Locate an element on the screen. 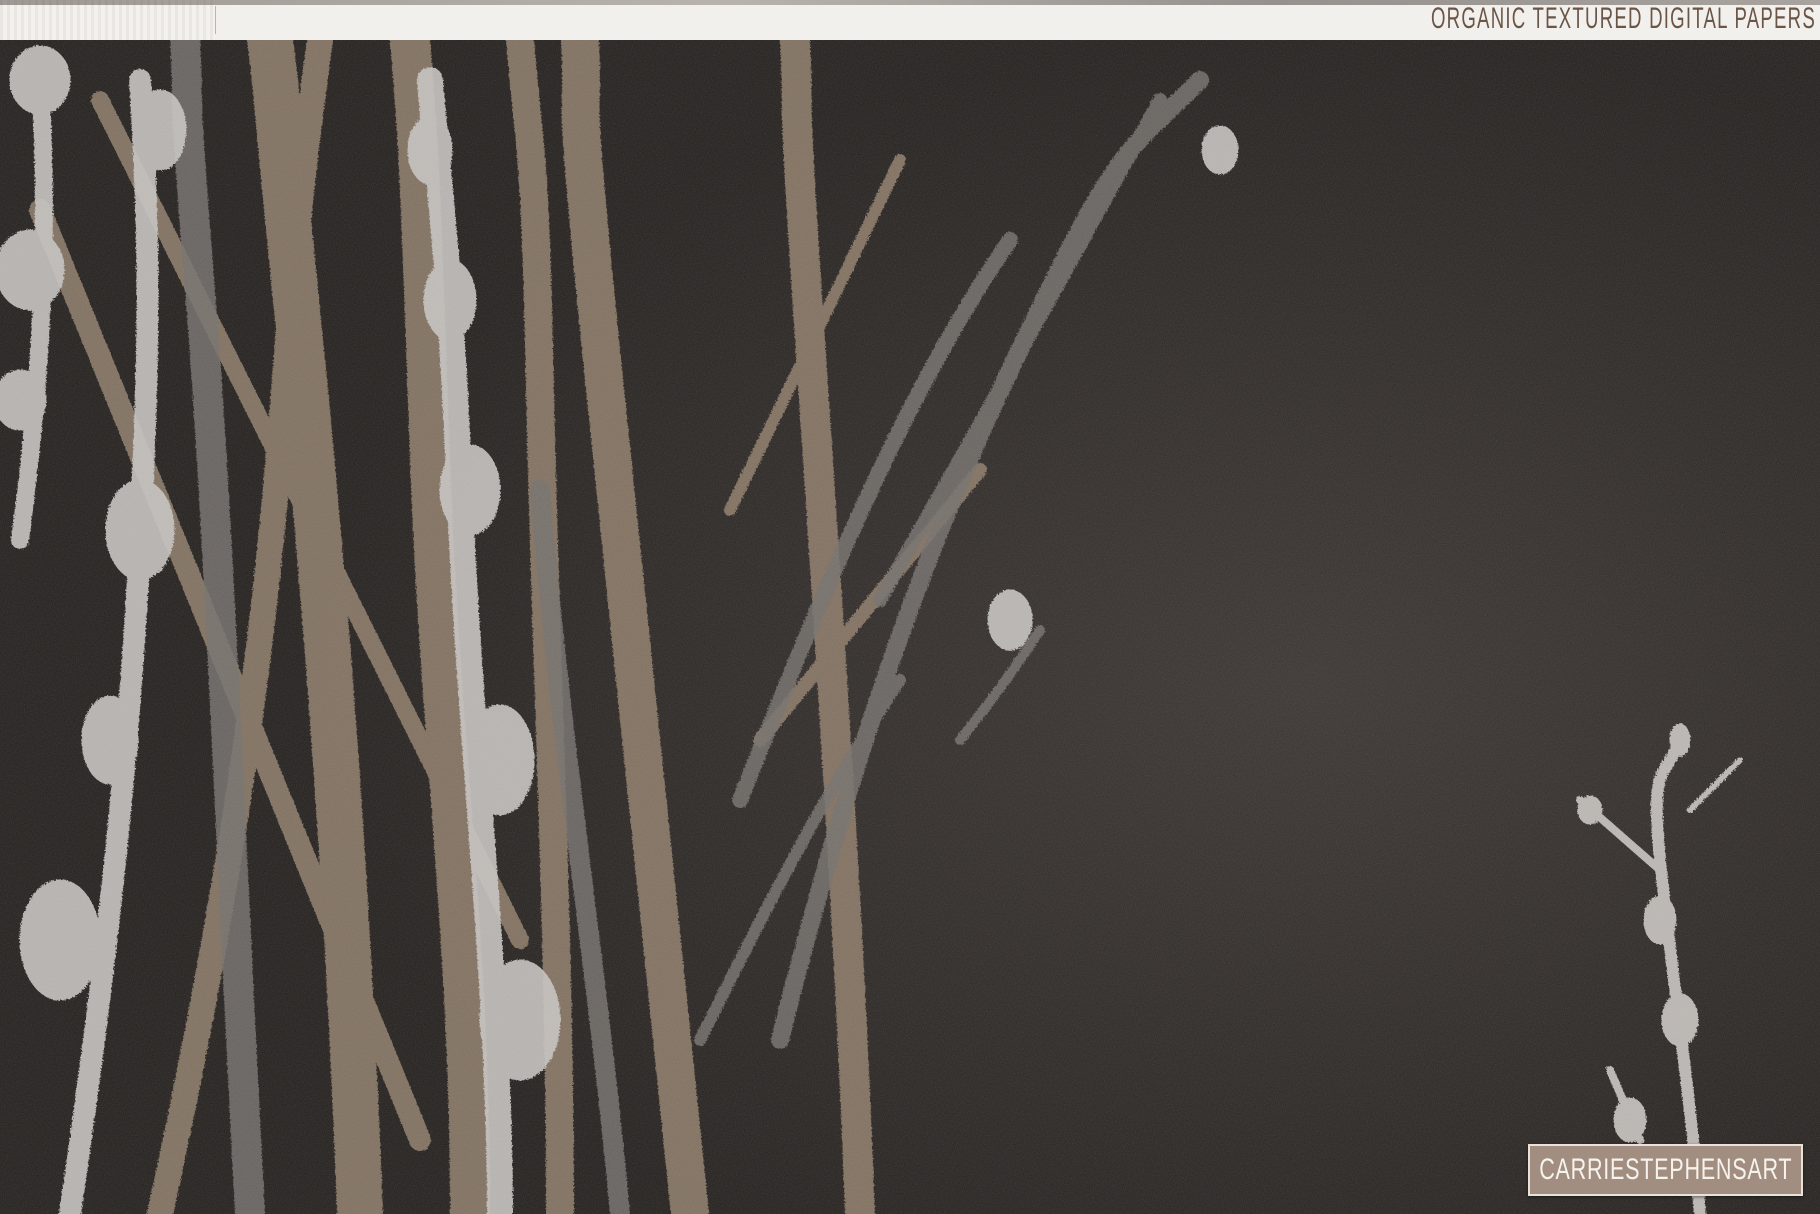  brand-badge: CARRIESTEPHENSART is located at coordinates (1665, 1170).